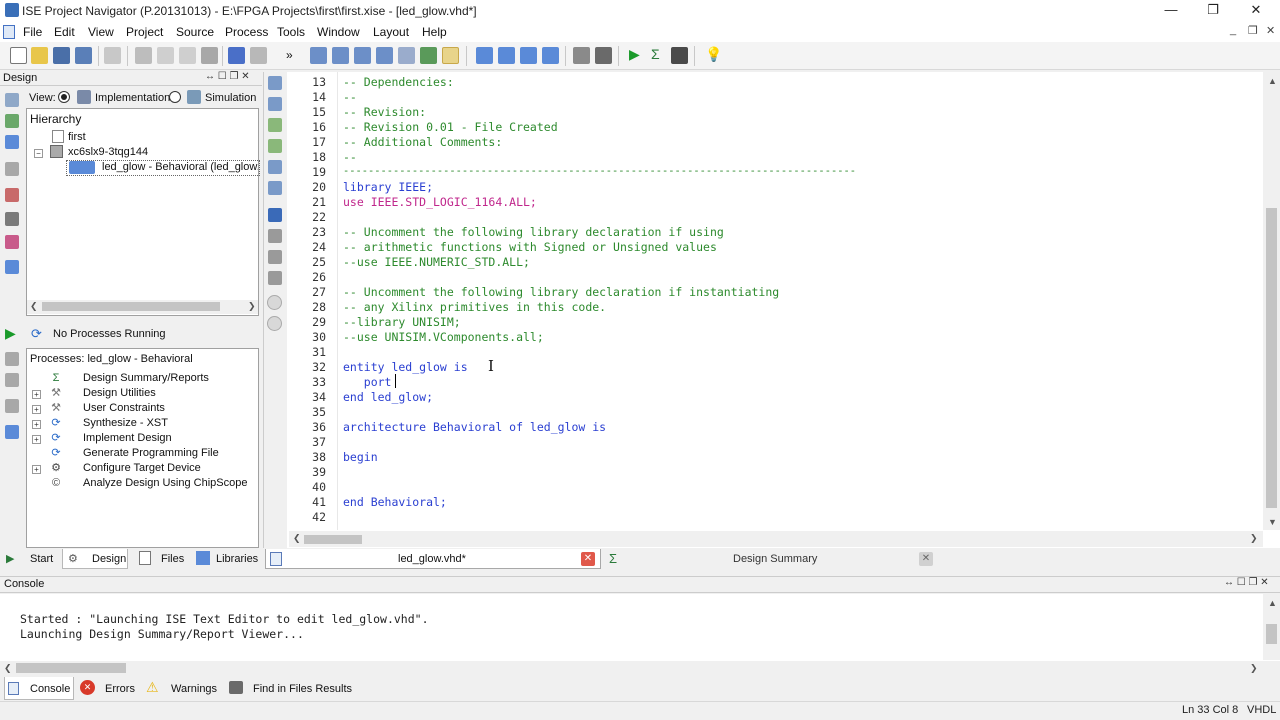 The height and width of the screenshot is (720, 1280). Describe the element at coordinates (1213, 11) in the screenshot. I see `maximize-window-button: ❐` at that location.